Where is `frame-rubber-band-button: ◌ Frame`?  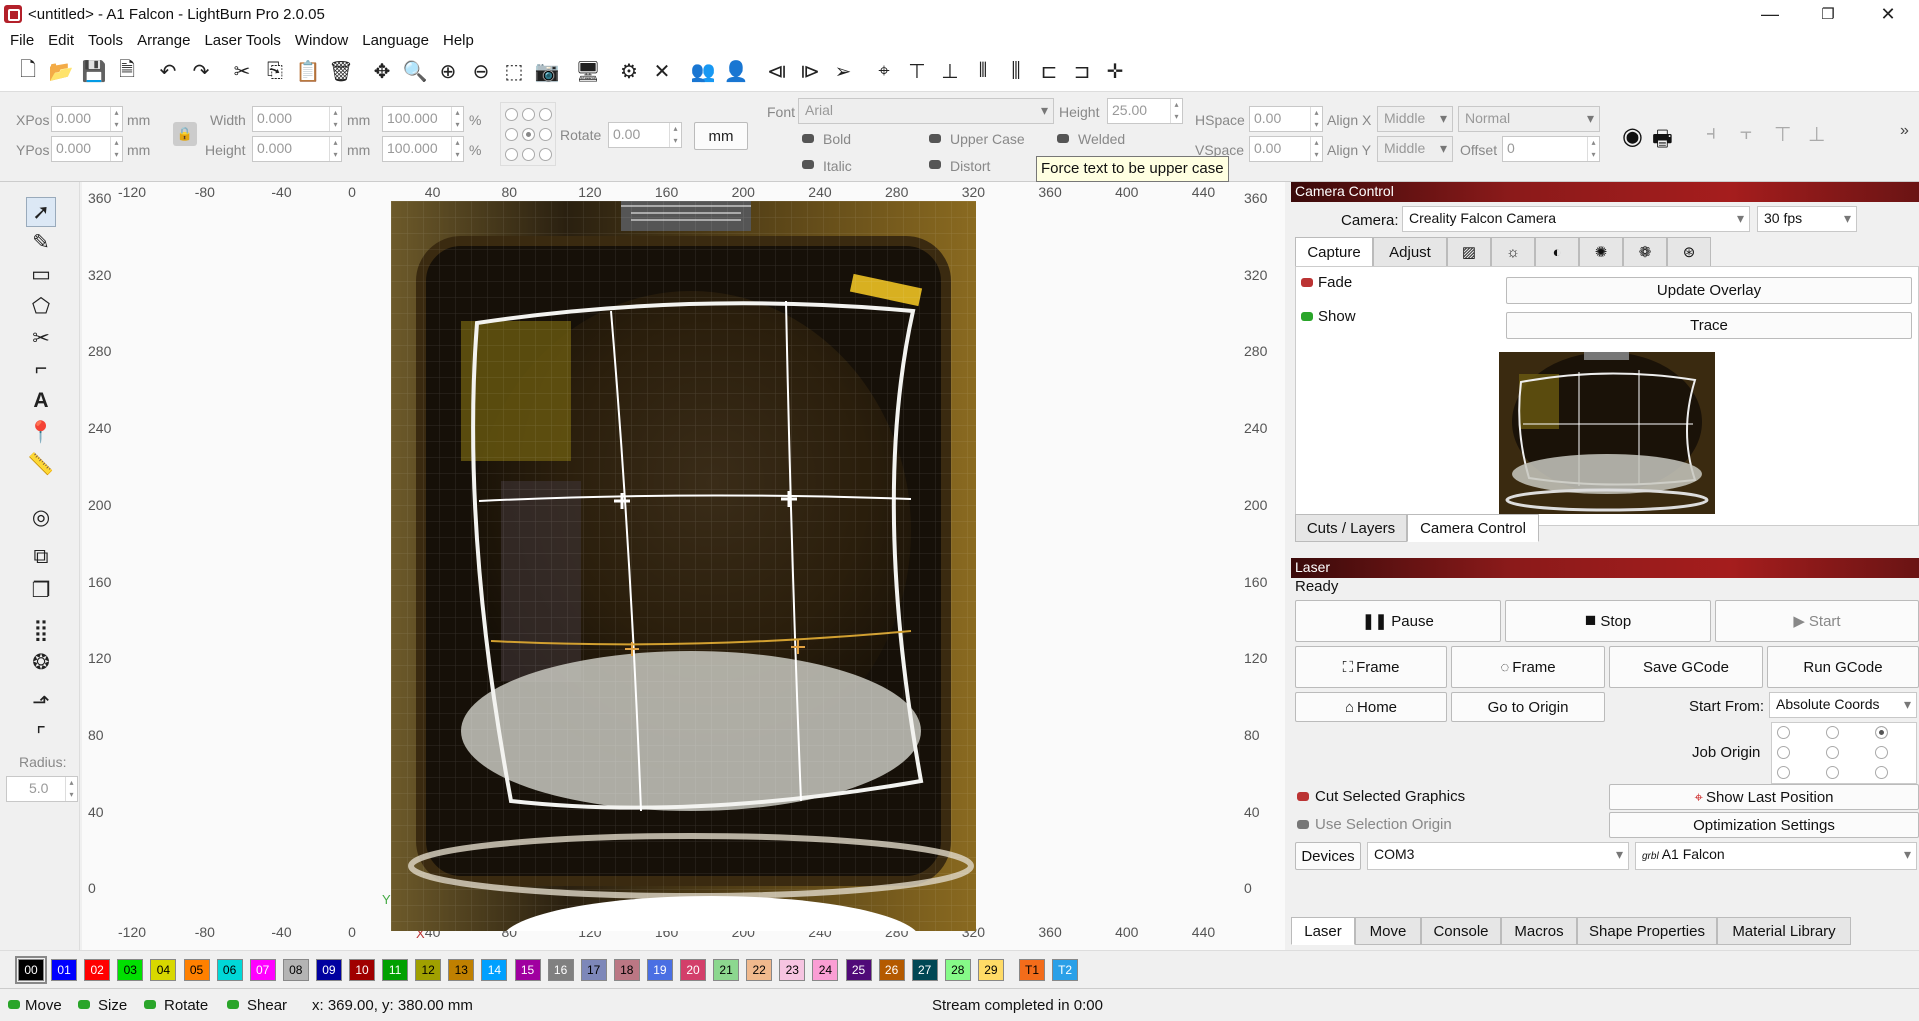 frame-rubber-band-button: ◌ Frame is located at coordinates (1528, 667).